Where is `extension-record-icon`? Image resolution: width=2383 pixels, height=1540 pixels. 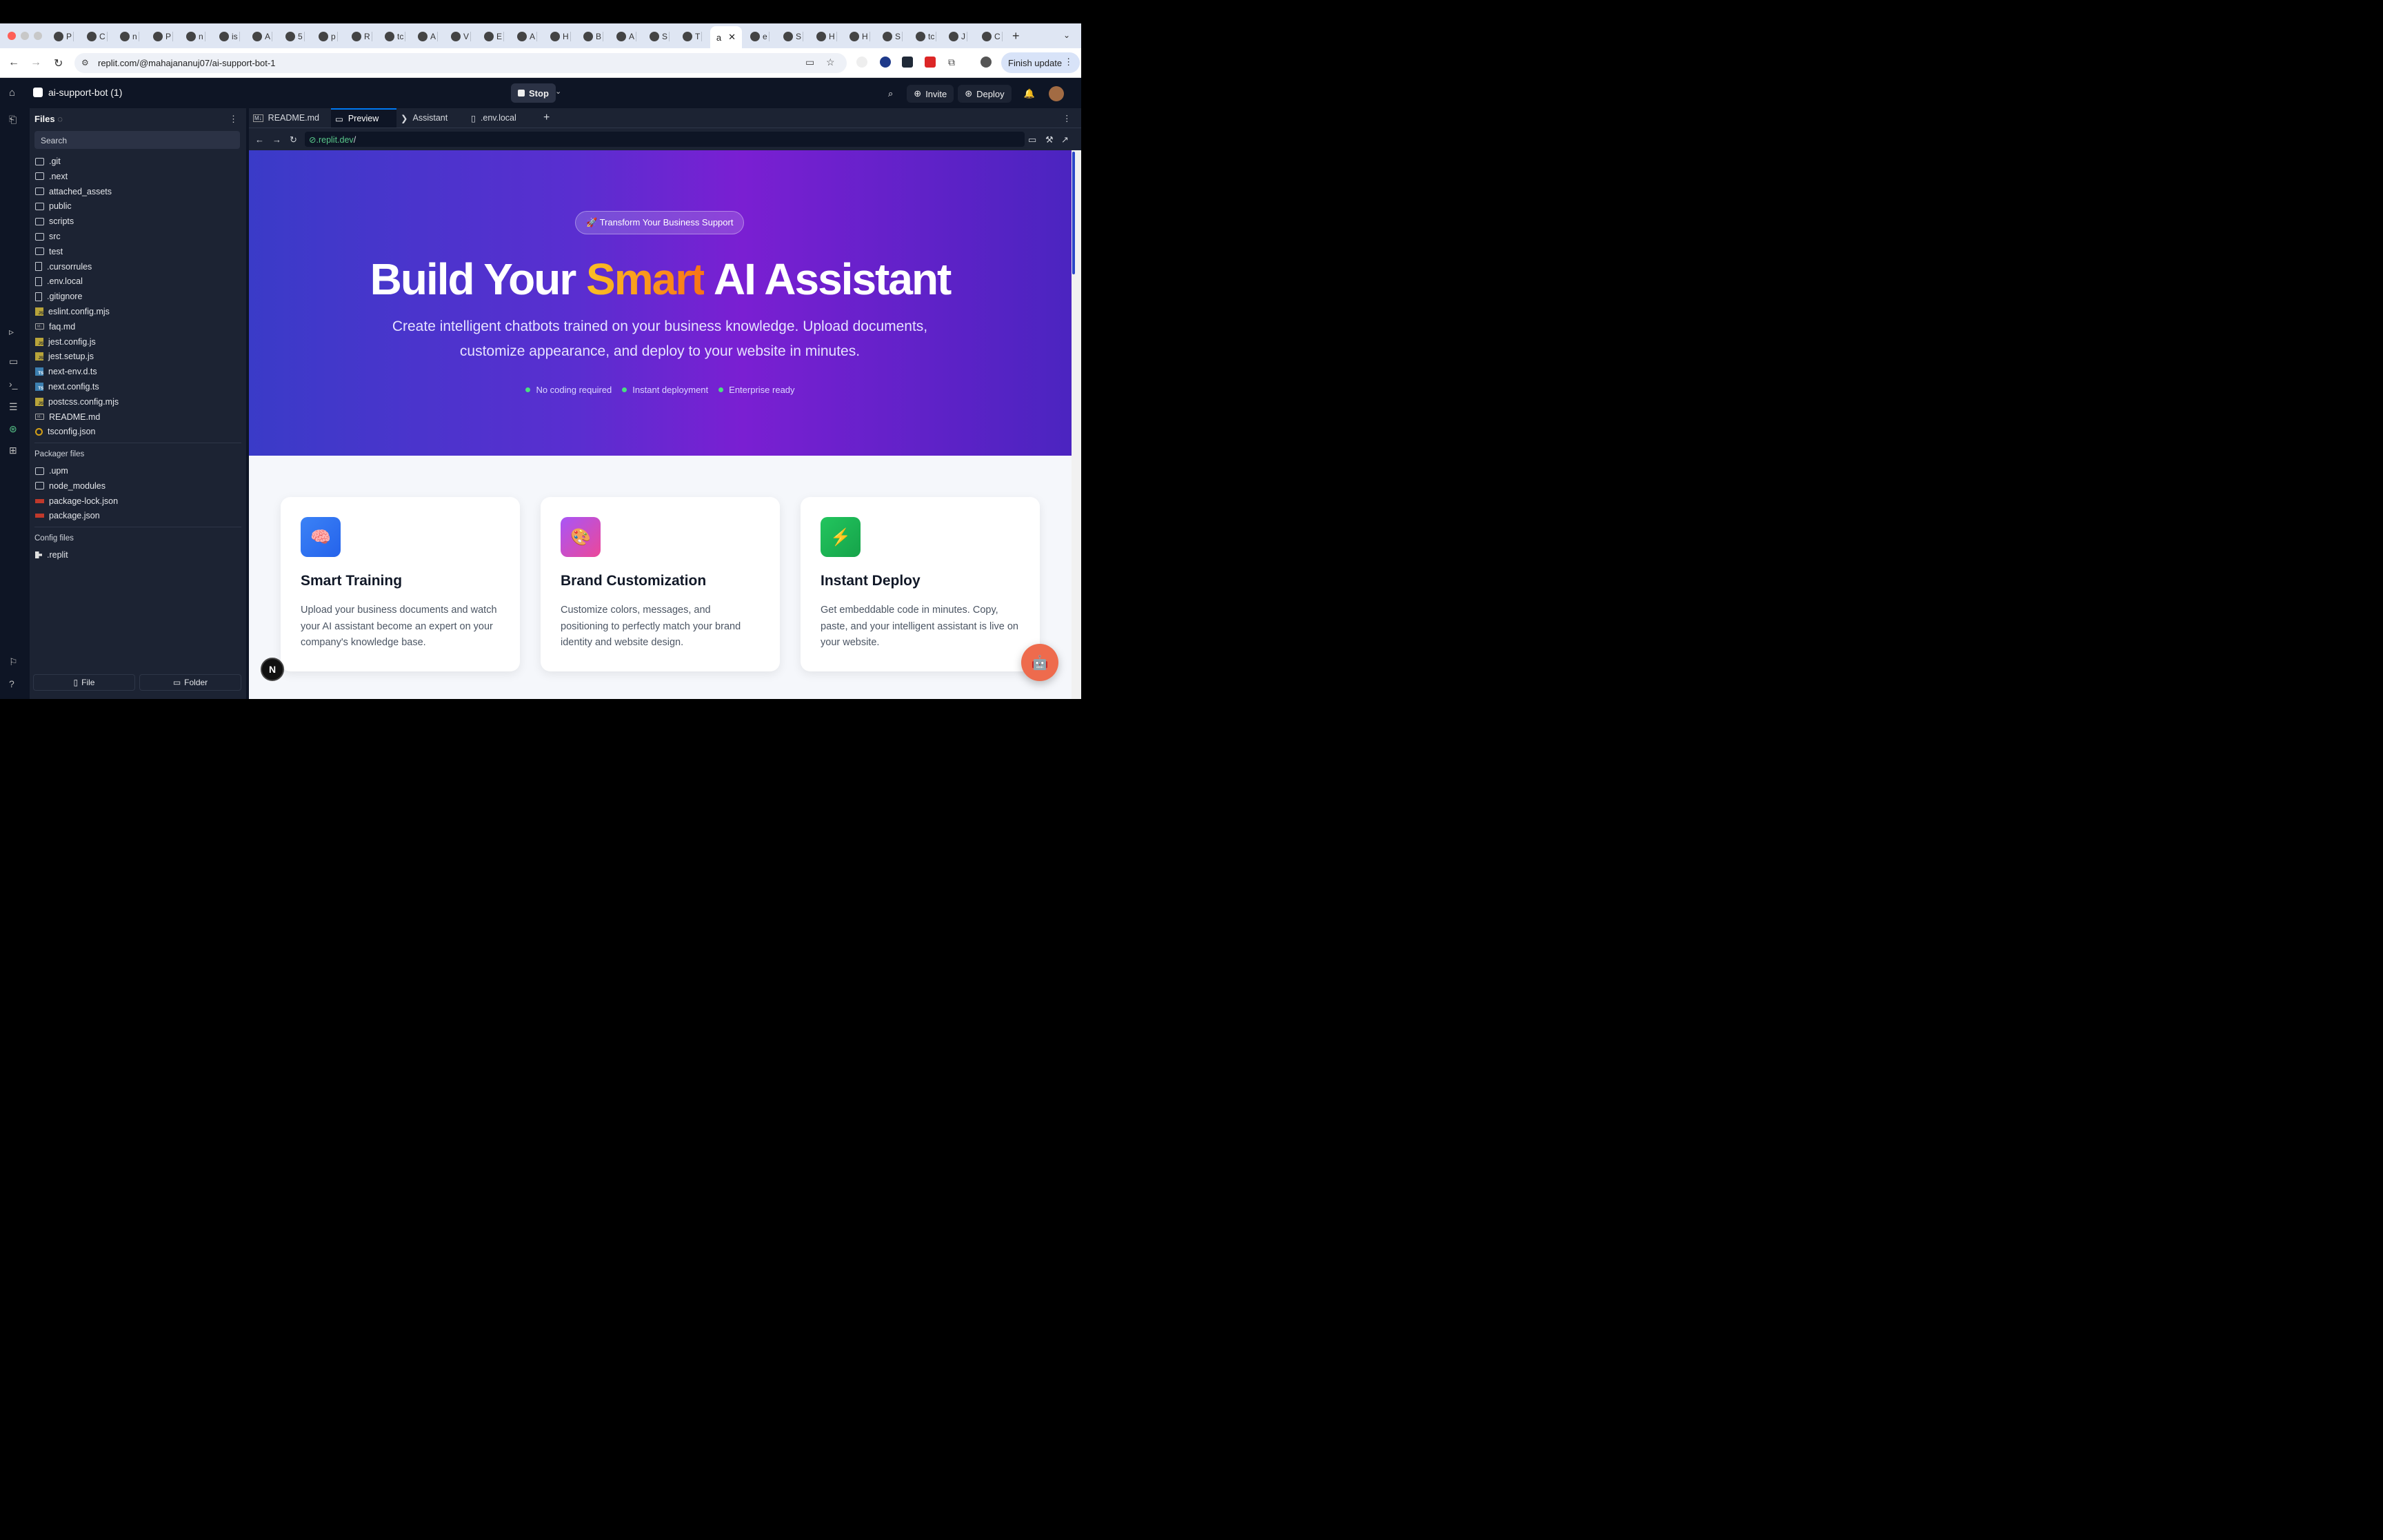
extension-record-icon is located at coordinates (930, 63).